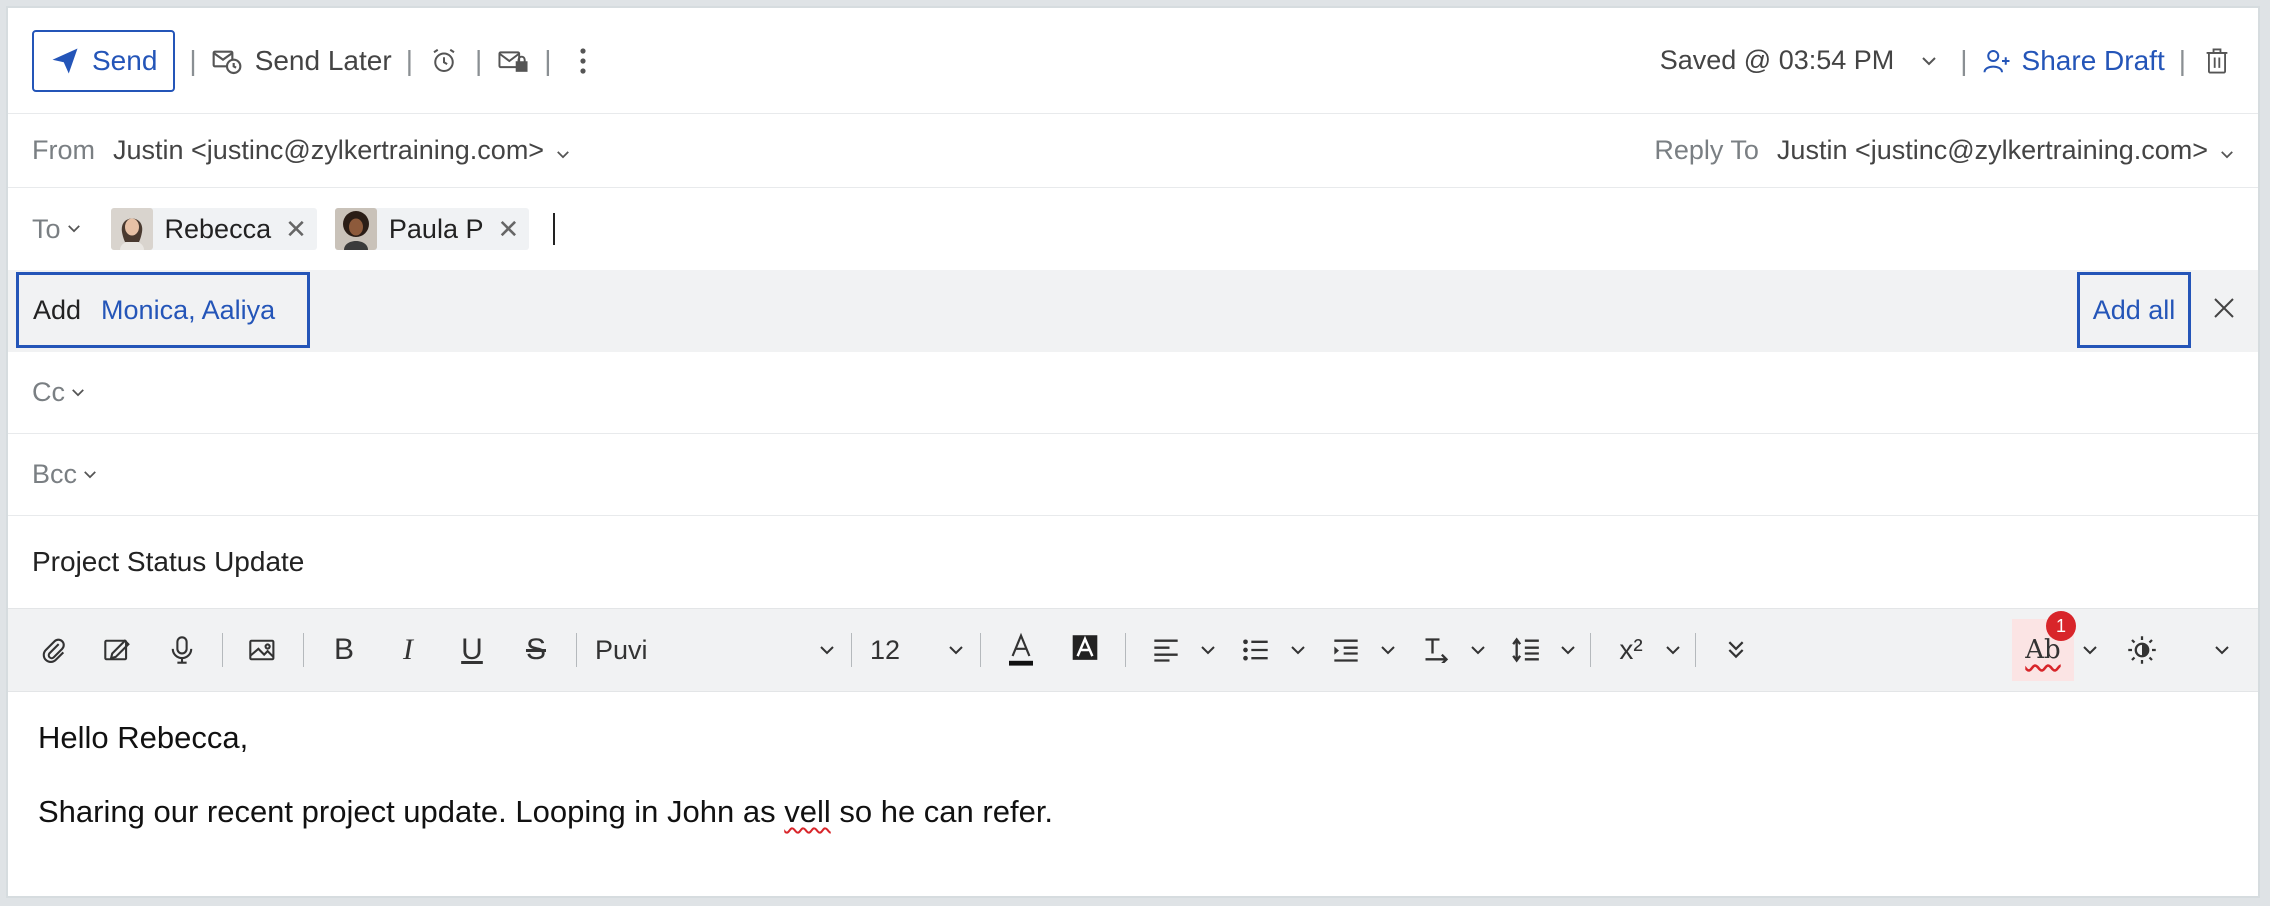 The height and width of the screenshot is (906, 2270). What do you see at coordinates (125, 60) in the screenshot?
I see `send-label: Send` at bounding box center [125, 60].